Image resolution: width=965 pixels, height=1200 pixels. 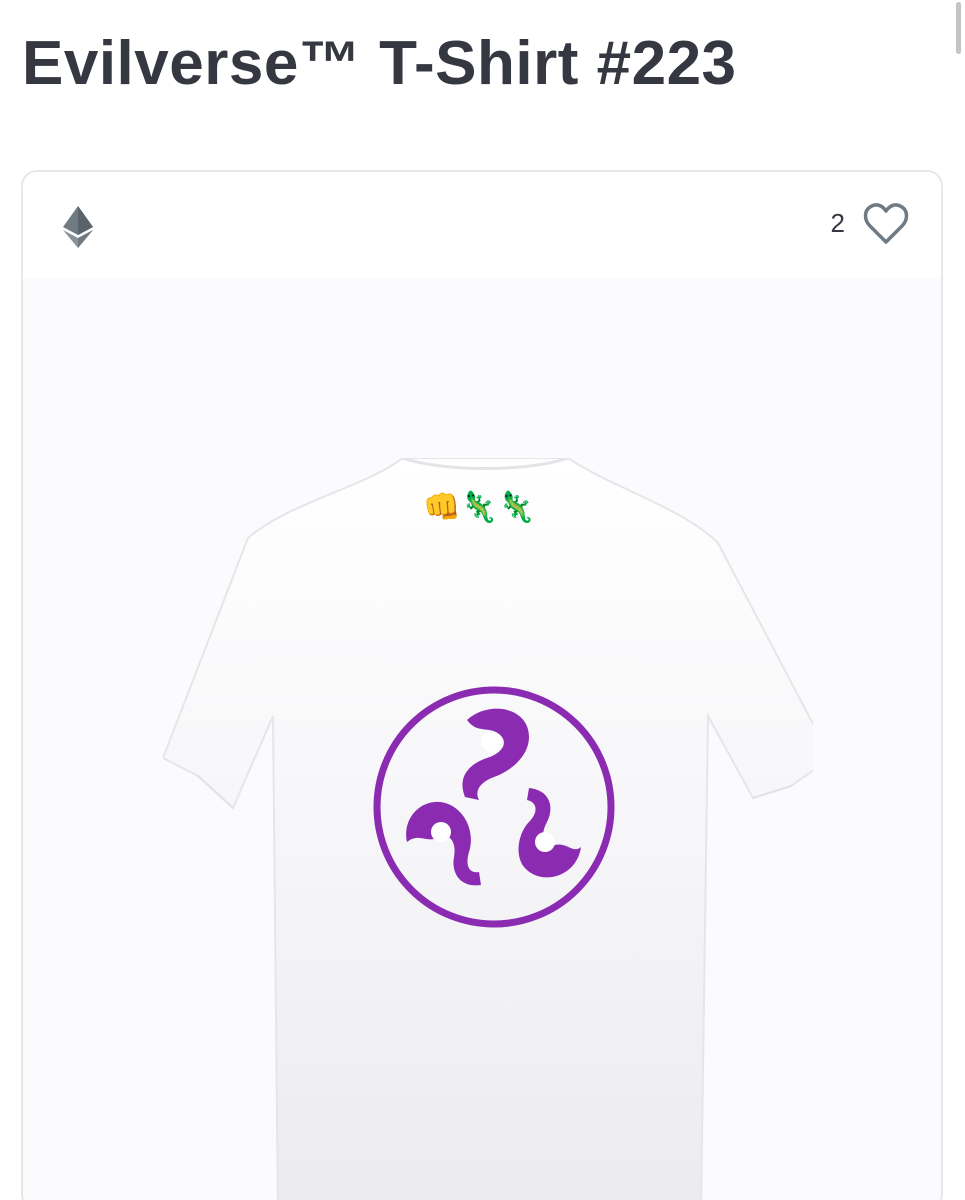 I want to click on triskelion-logo-icon, so click(x=494, y=807).